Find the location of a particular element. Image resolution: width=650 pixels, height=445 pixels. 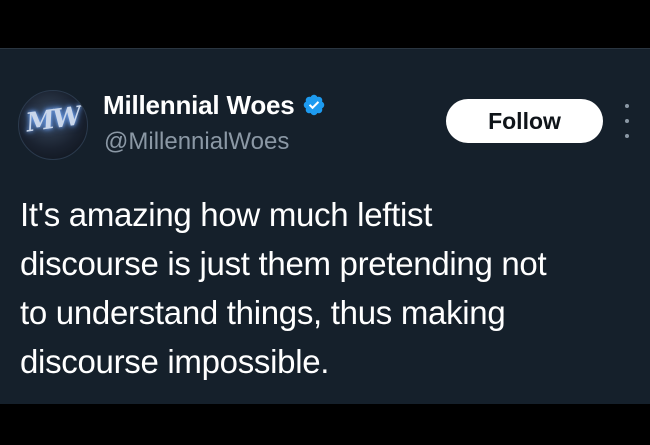

bottom-letterbox is located at coordinates (325, 424).